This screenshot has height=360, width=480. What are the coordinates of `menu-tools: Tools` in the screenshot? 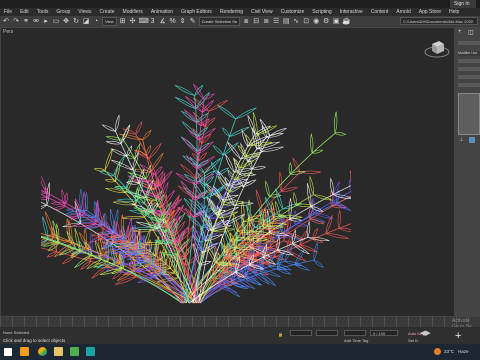 It's located at (43, 12).